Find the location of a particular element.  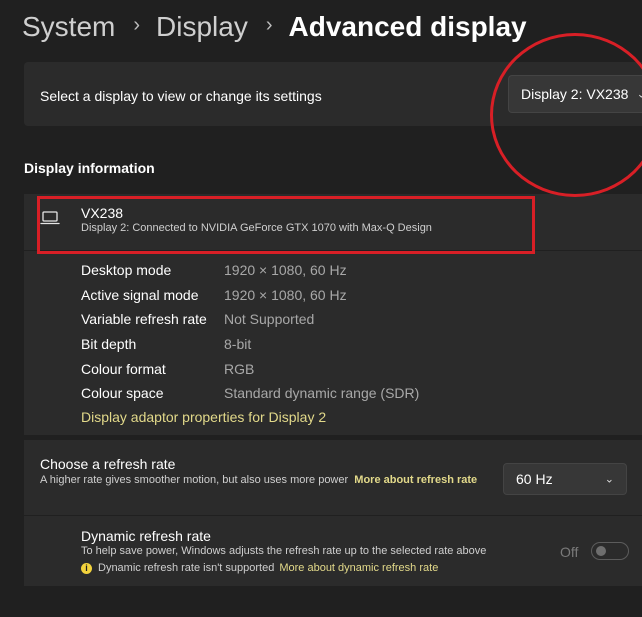

more-about-dynamic-refresh-rate-link: More about dynamic refresh rate is located at coordinates (358, 568).